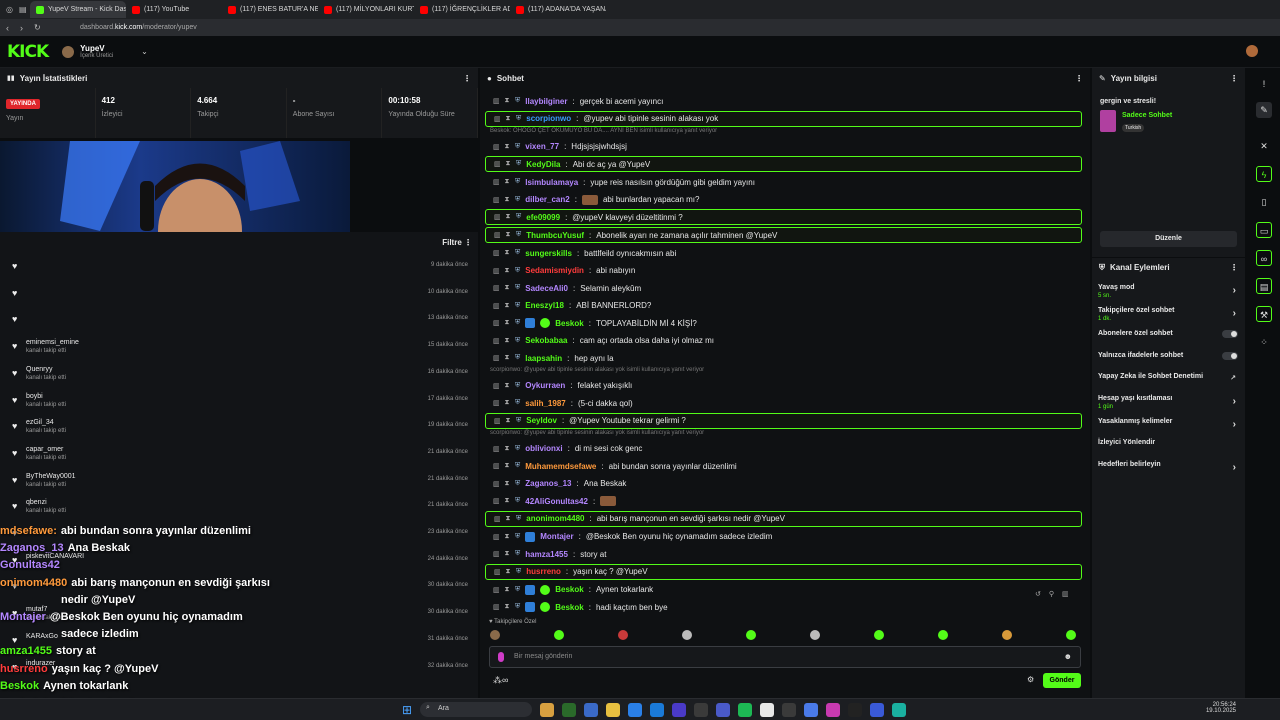  Describe the element at coordinates (42, 636) in the screenshot. I see `follower-name: KARAxGo` at that location.